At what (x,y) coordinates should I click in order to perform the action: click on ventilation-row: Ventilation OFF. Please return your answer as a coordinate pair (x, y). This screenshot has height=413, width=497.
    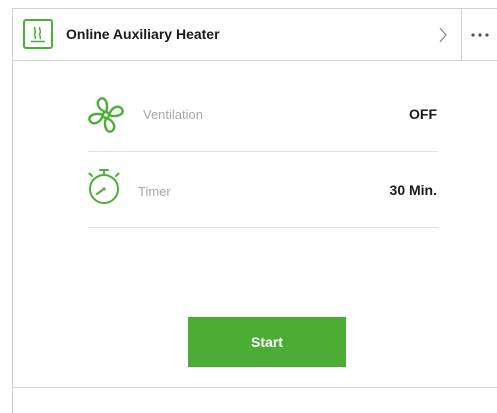
    Looking at the image, I should click on (263, 114).